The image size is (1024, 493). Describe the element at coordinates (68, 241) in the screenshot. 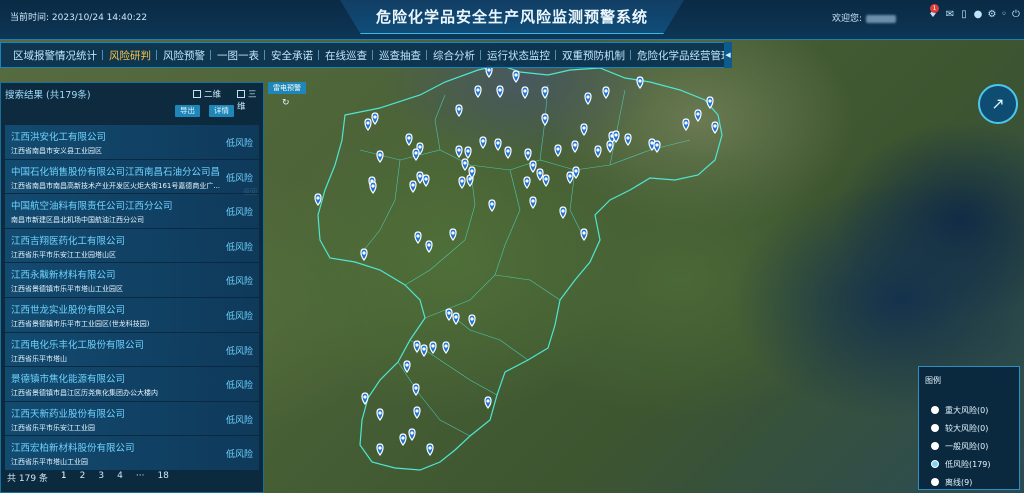

I see `company-name: 江西吉翔医药化工有限公司` at that location.